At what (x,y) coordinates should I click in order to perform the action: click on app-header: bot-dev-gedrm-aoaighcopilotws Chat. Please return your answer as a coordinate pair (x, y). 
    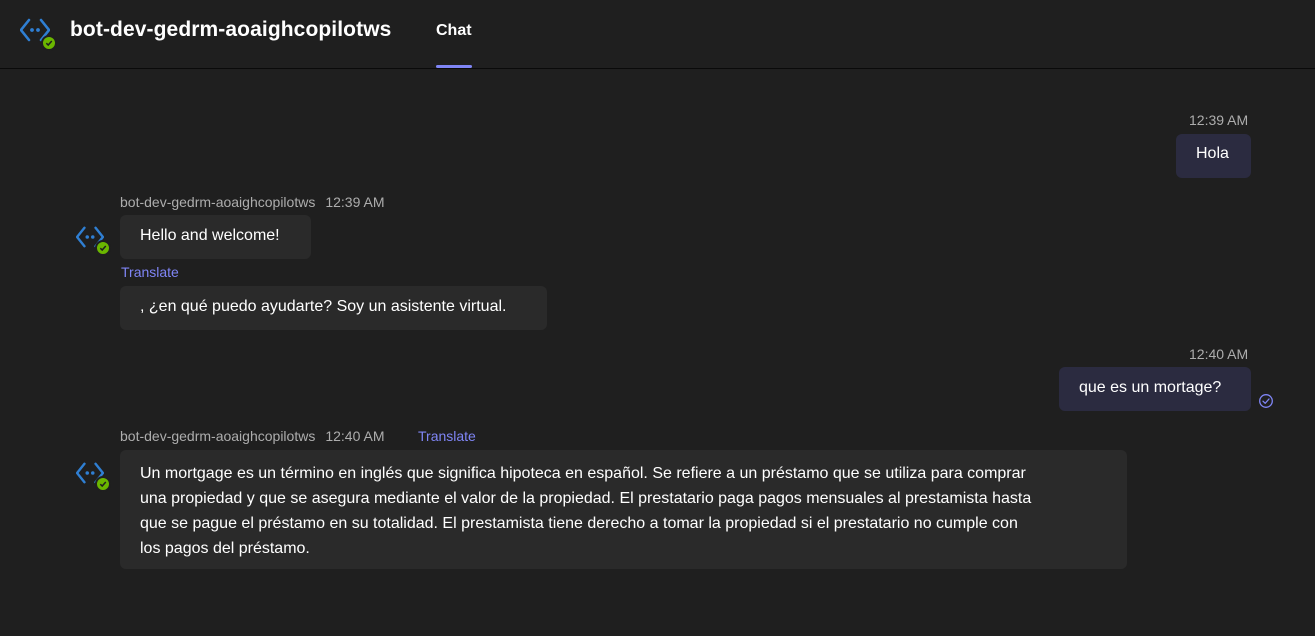
    Looking at the image, I should click on (657, 34).